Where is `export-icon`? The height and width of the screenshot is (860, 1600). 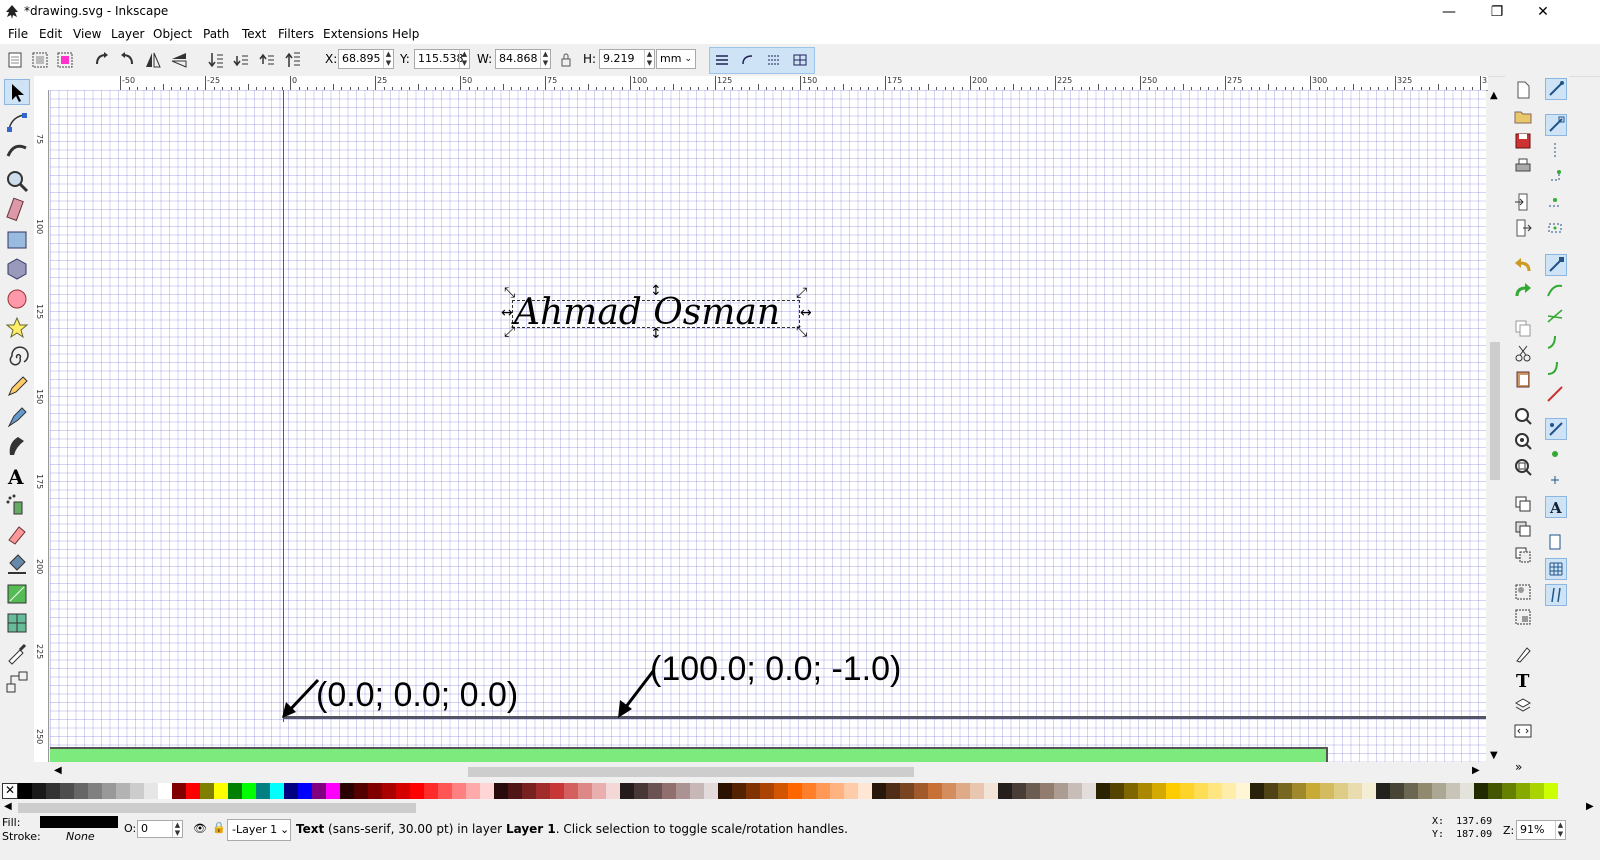
export-icon is located at coordinates (1523, 228).